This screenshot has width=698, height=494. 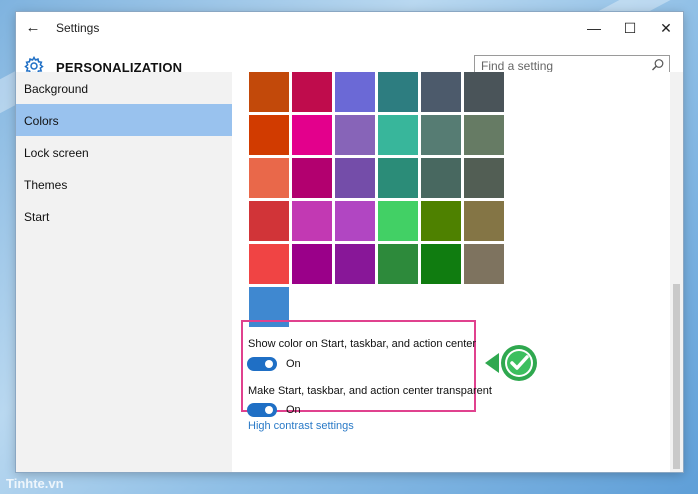 I want to click on scrollbar, so click(x=676, y=272).